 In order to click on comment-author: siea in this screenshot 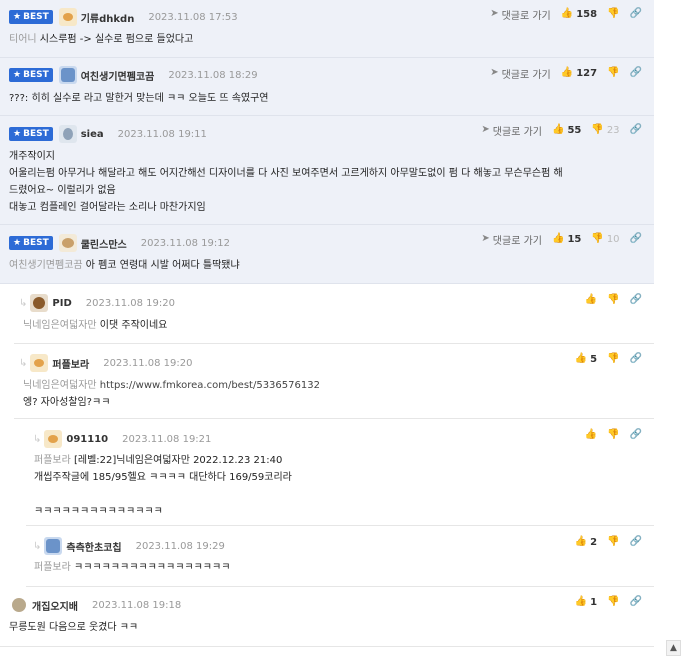, I will do `click(92, 134)`.